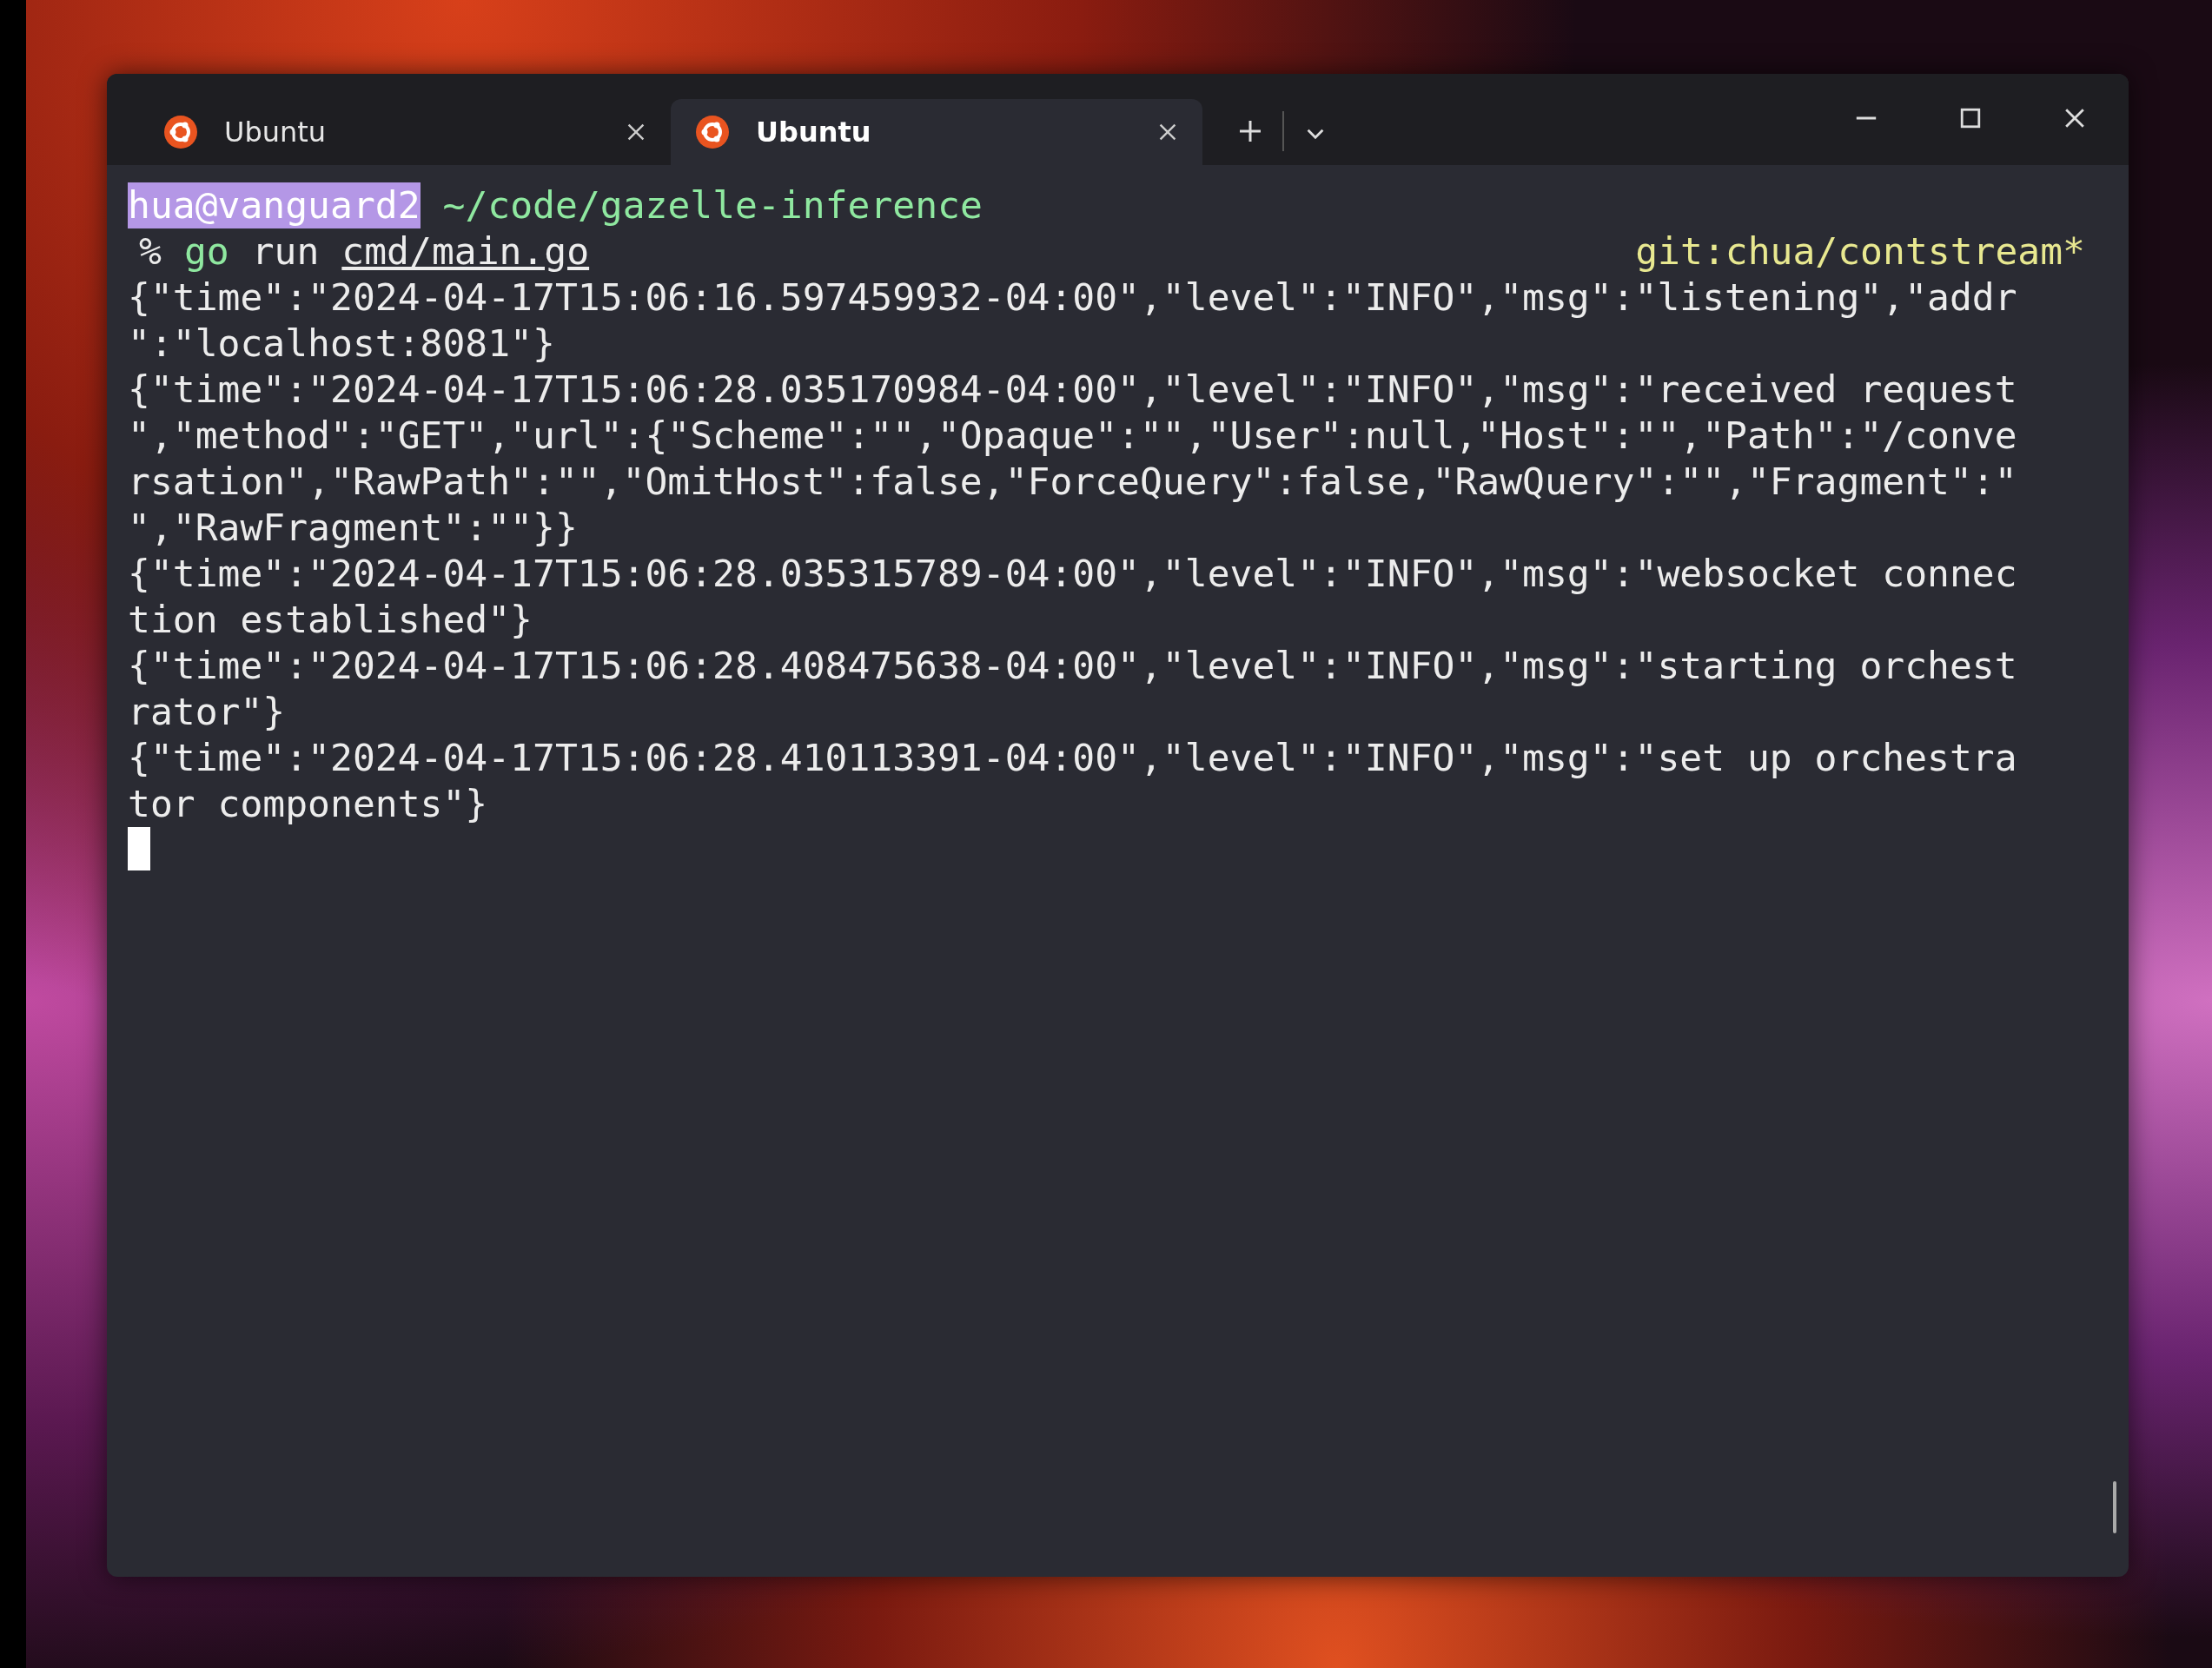 Image resolution: width=2212 pixels, height=1668 pixels. What do you see at coordinates (1073, 436) in the screenshot?
I see `log-line: ","method":"GET","url":{"Scheme":"","Opaque":"","User":null,"Host":"","Path":"/conve` at bounding box center [1073, 436].